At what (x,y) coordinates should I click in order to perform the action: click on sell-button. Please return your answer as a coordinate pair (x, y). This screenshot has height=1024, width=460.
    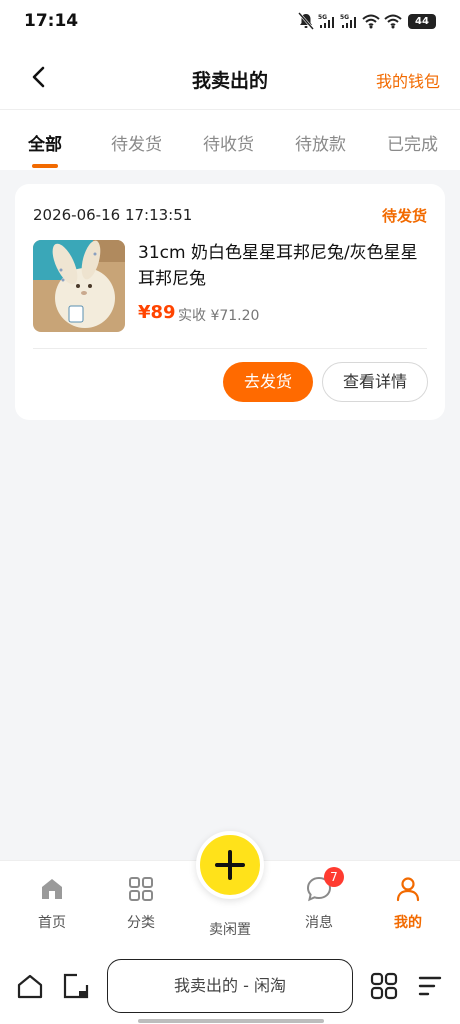
    Looking at the image, I should click on (230, 865).